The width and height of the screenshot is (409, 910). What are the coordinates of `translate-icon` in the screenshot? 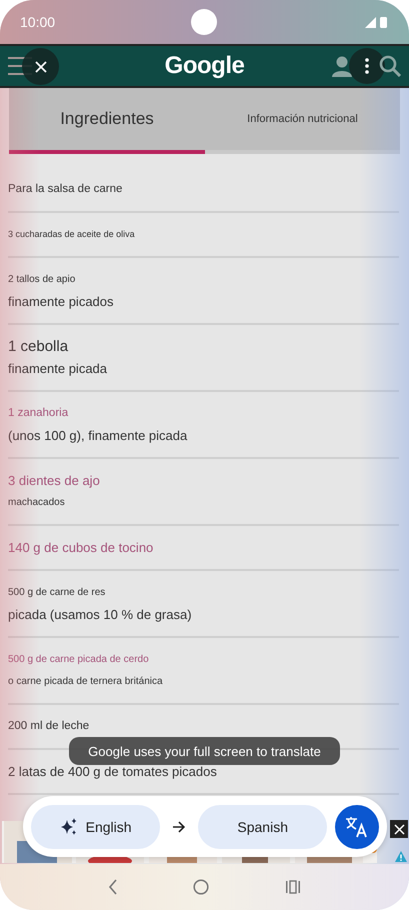 It's located at (357, 827).